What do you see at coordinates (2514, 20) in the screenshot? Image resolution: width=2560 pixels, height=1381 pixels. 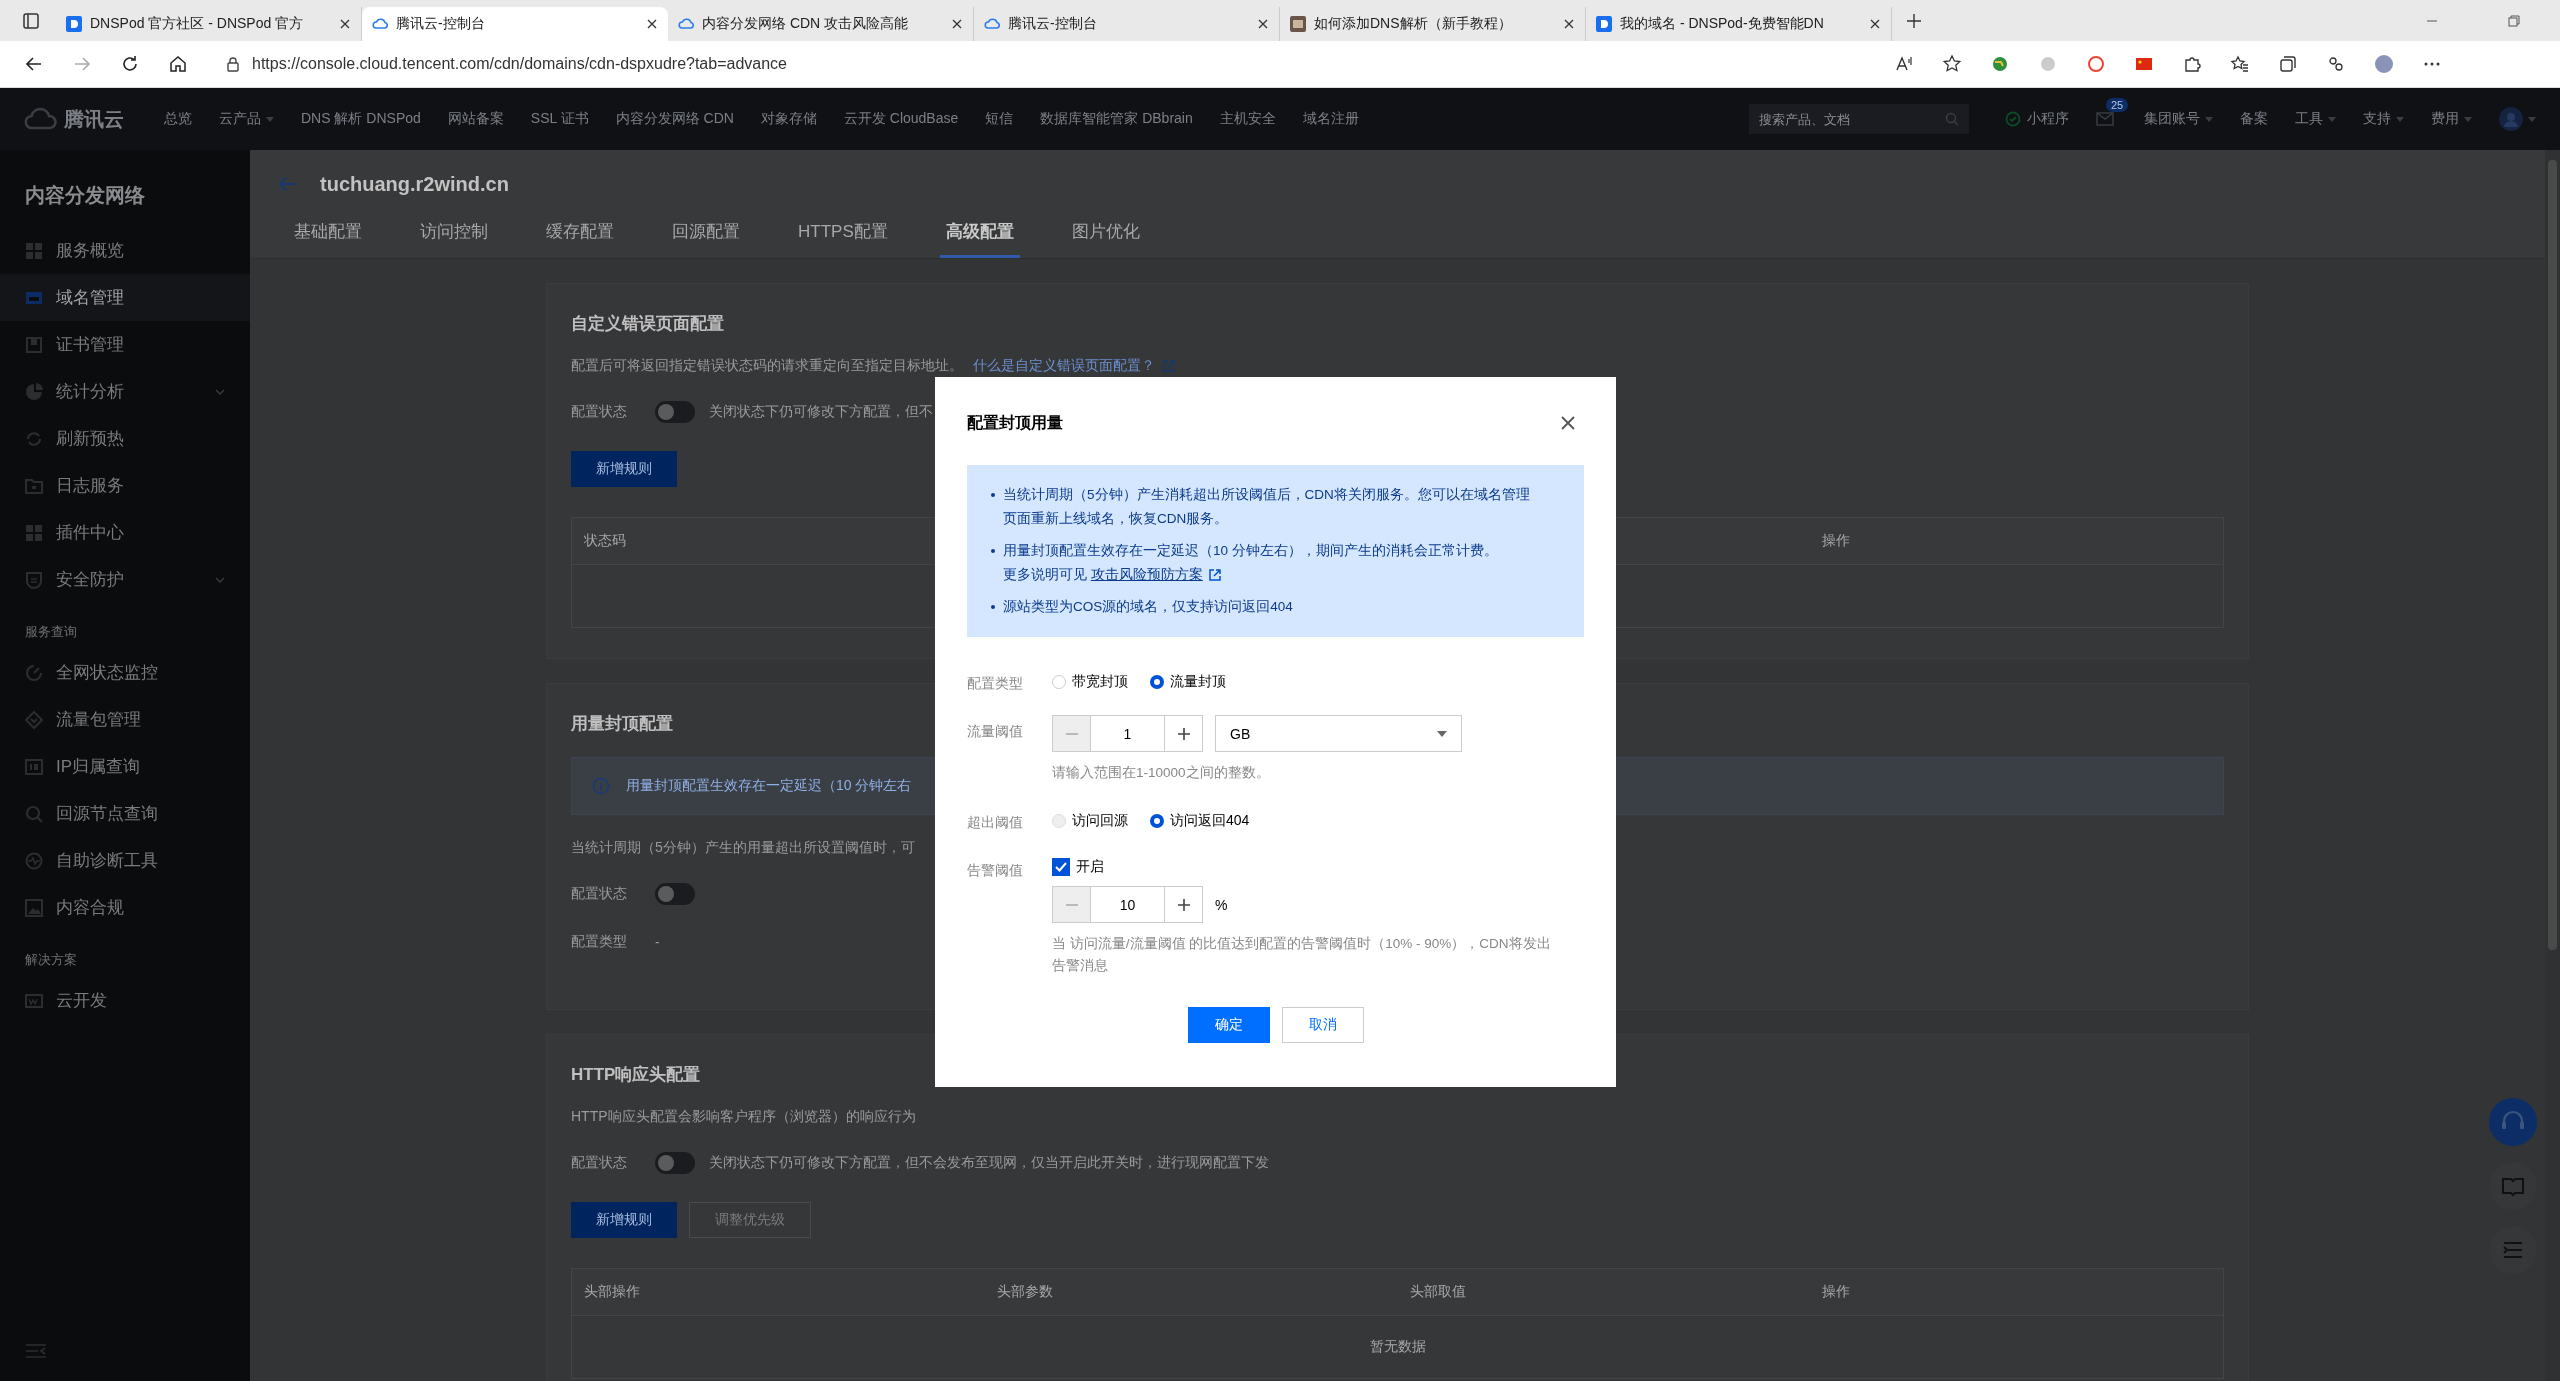 I see `restore-icon` at bounding box center [2514, 20].